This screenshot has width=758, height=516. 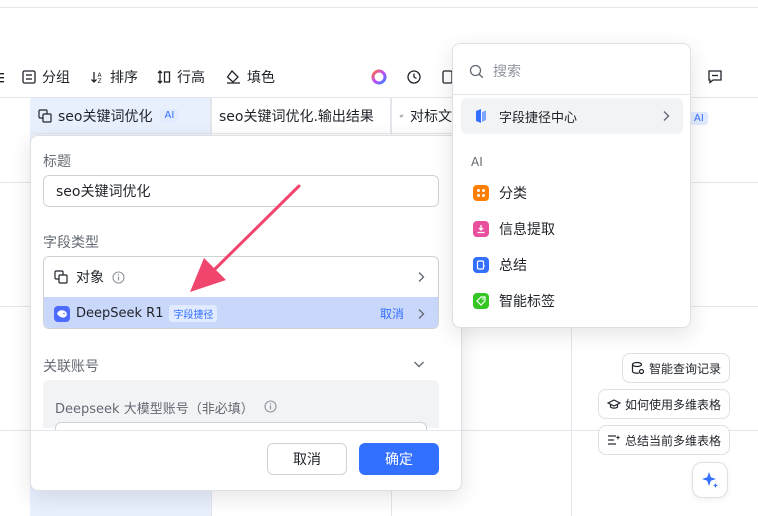 I want to click on field-type-select: 对象 DeepSeek R1 字段捷径 取消, so click(x=241, y=292).